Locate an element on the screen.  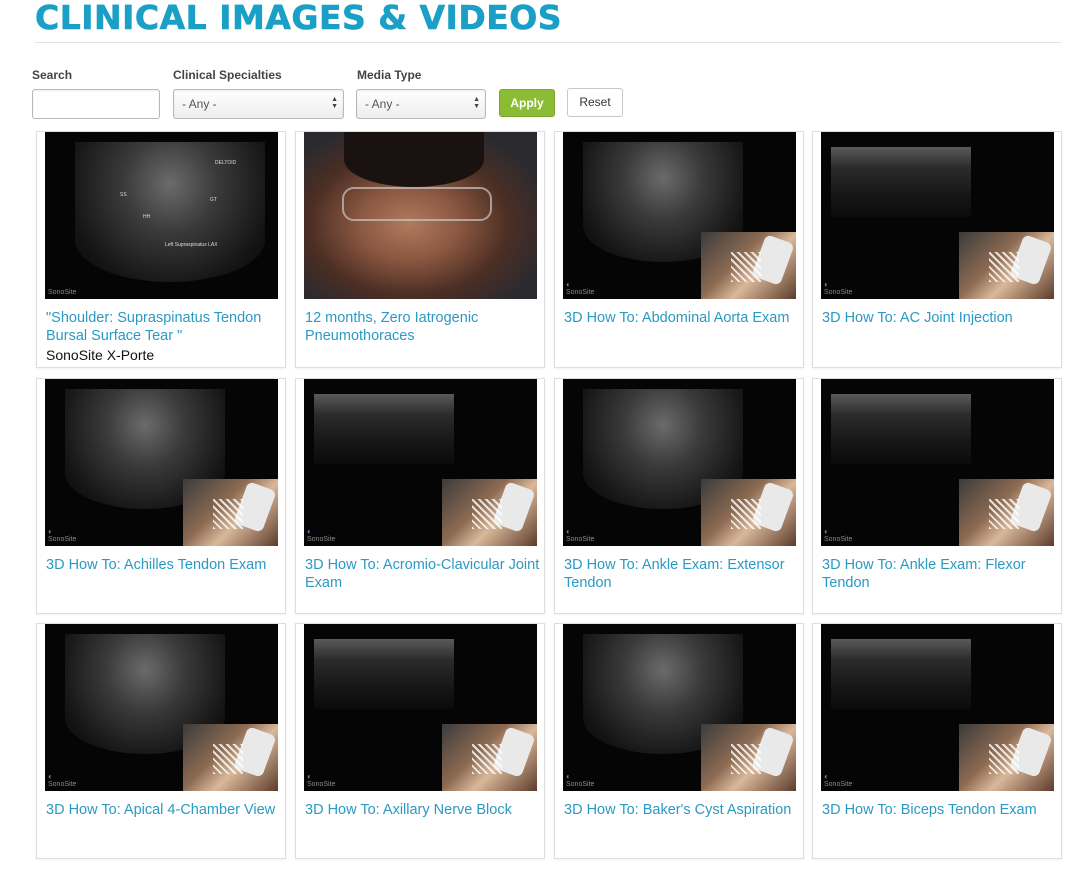
card-title-link: 3D How To: Abdominal Aorta Exam is located at coordinates (682, 318).